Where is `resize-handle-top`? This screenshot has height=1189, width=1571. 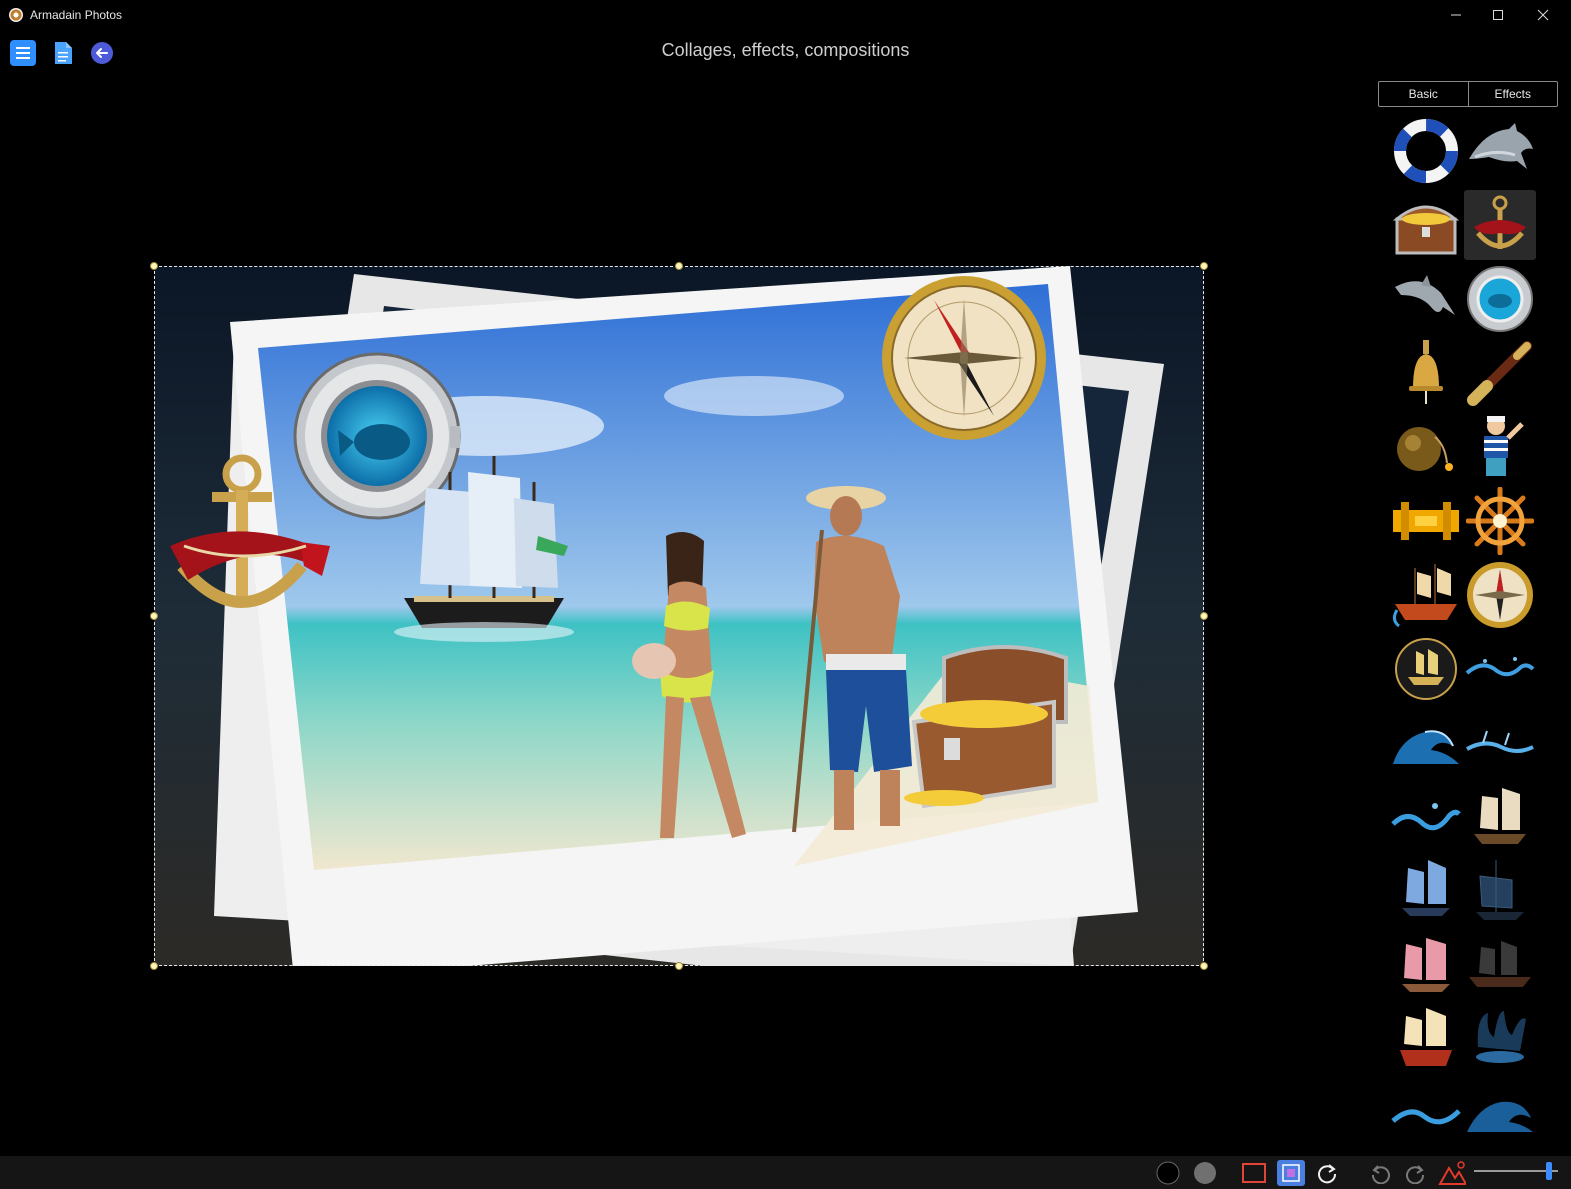
resize-handle-top is located at coordinates (679, 266).